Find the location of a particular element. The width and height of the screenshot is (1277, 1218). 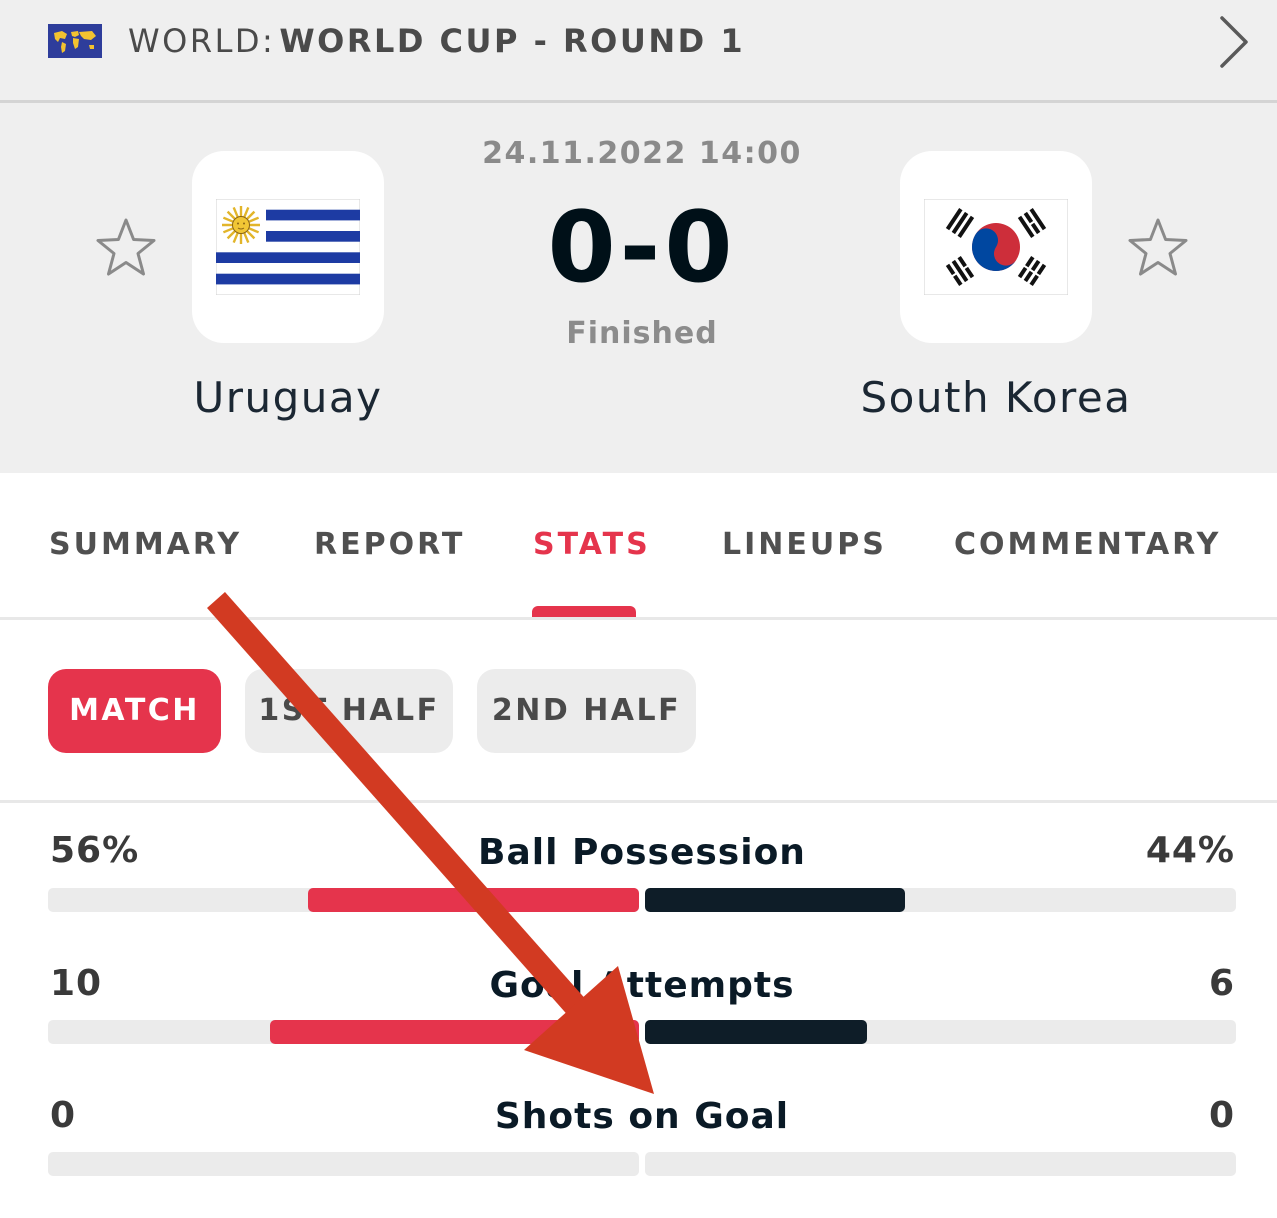

stat-label: Shots on Goal is located at coordinates (642, 1116).